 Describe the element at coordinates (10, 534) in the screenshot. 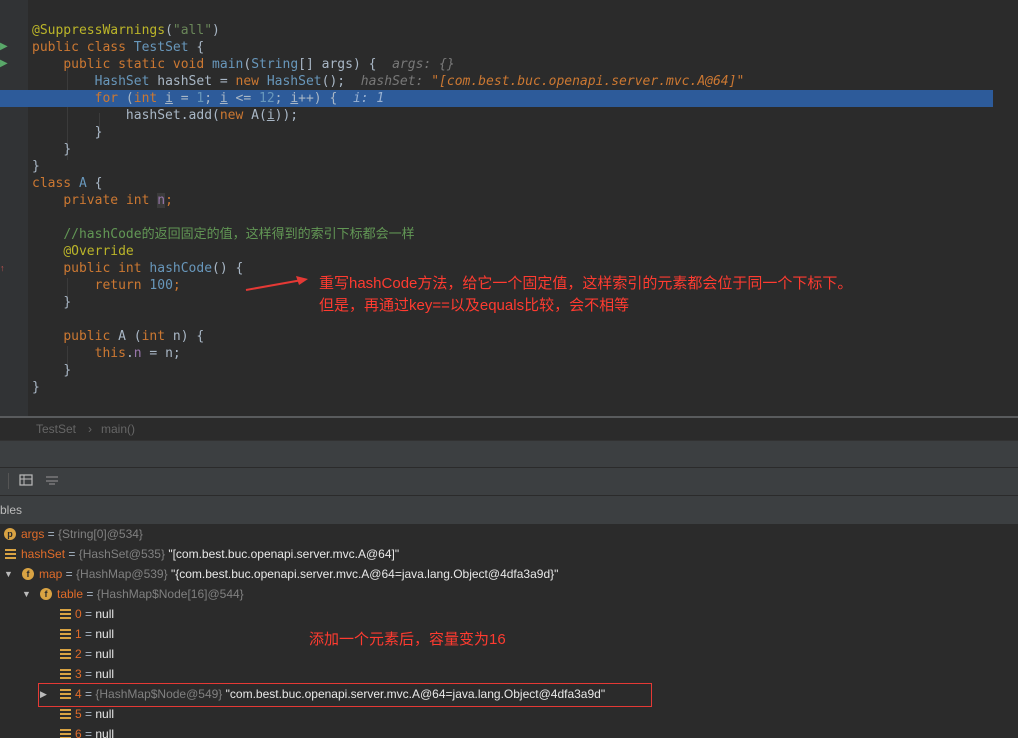

I see `parameter-icon: p` at that location.